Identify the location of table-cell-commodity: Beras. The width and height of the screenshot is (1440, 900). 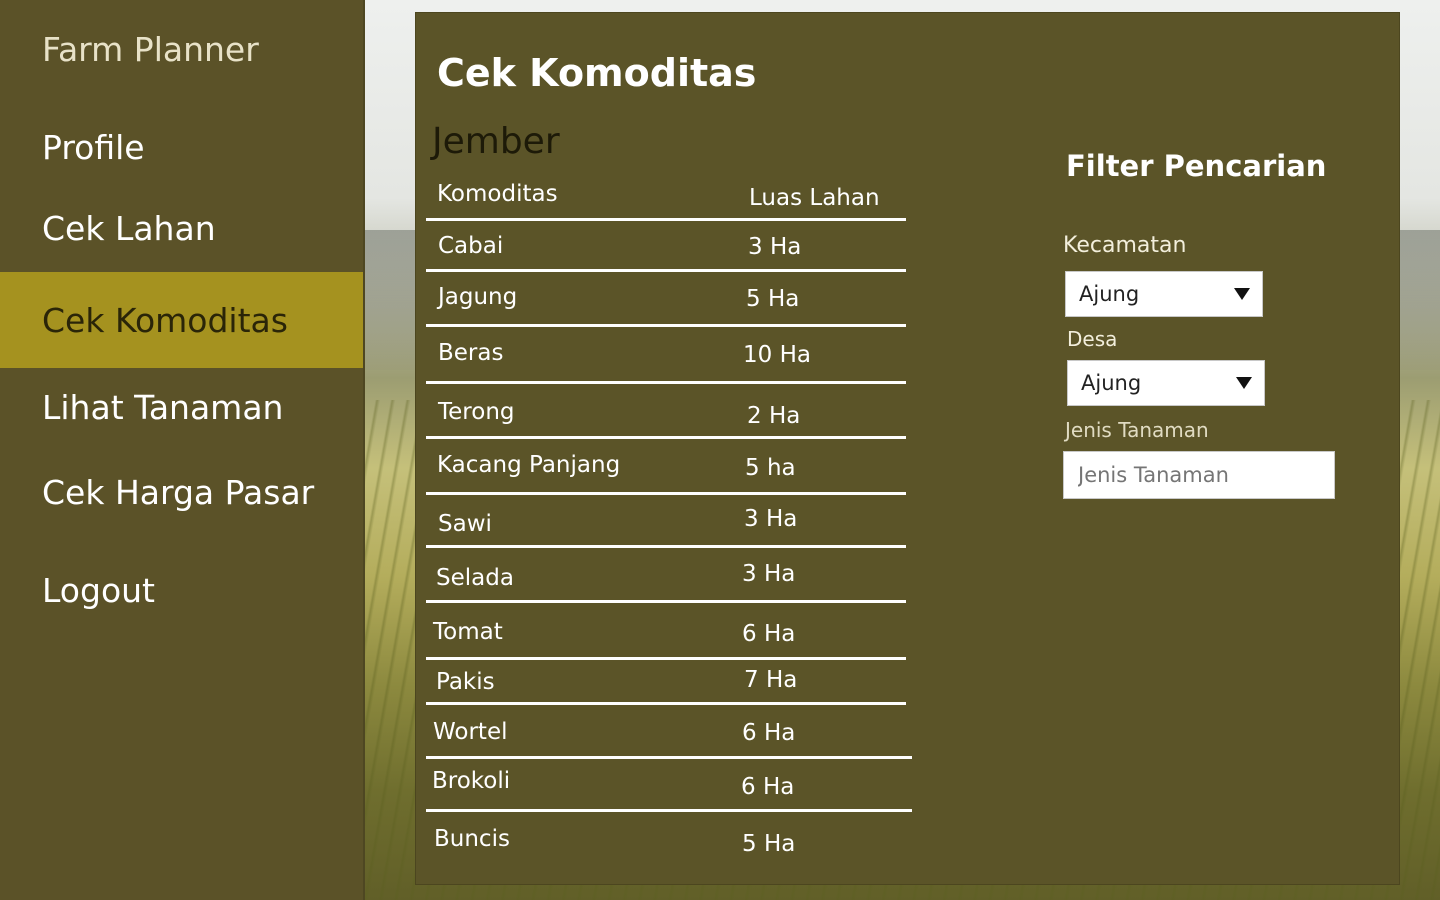
(471, 353).